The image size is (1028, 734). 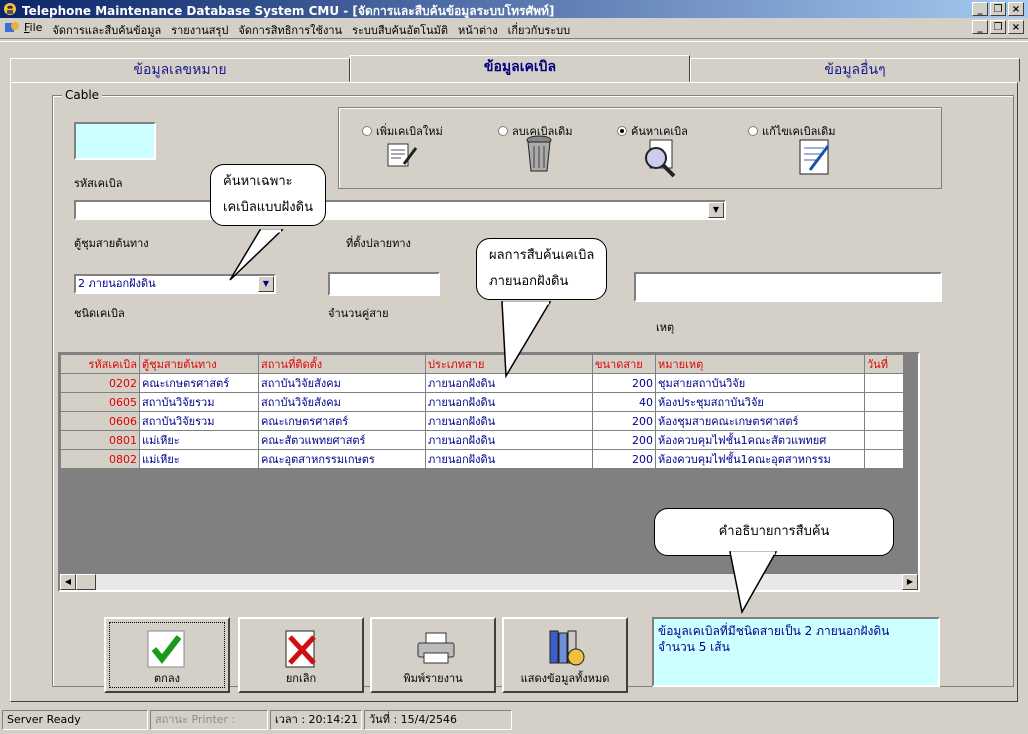 What do you see at coordinates (1016, 27) in the screenshot?
I see `mdi-close-button: ×` at bounding box center [1016, 27].